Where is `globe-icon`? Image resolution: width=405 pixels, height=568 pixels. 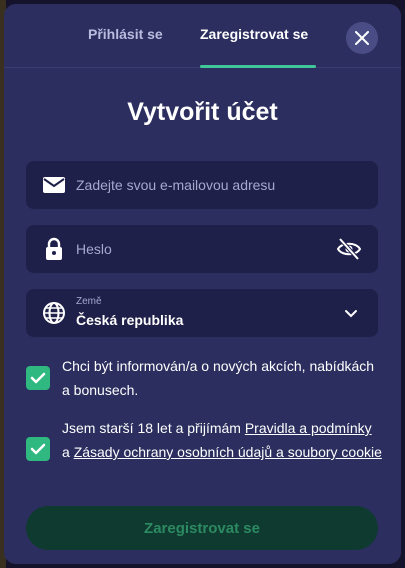
globe-icon is located at coordinates (54, 313).